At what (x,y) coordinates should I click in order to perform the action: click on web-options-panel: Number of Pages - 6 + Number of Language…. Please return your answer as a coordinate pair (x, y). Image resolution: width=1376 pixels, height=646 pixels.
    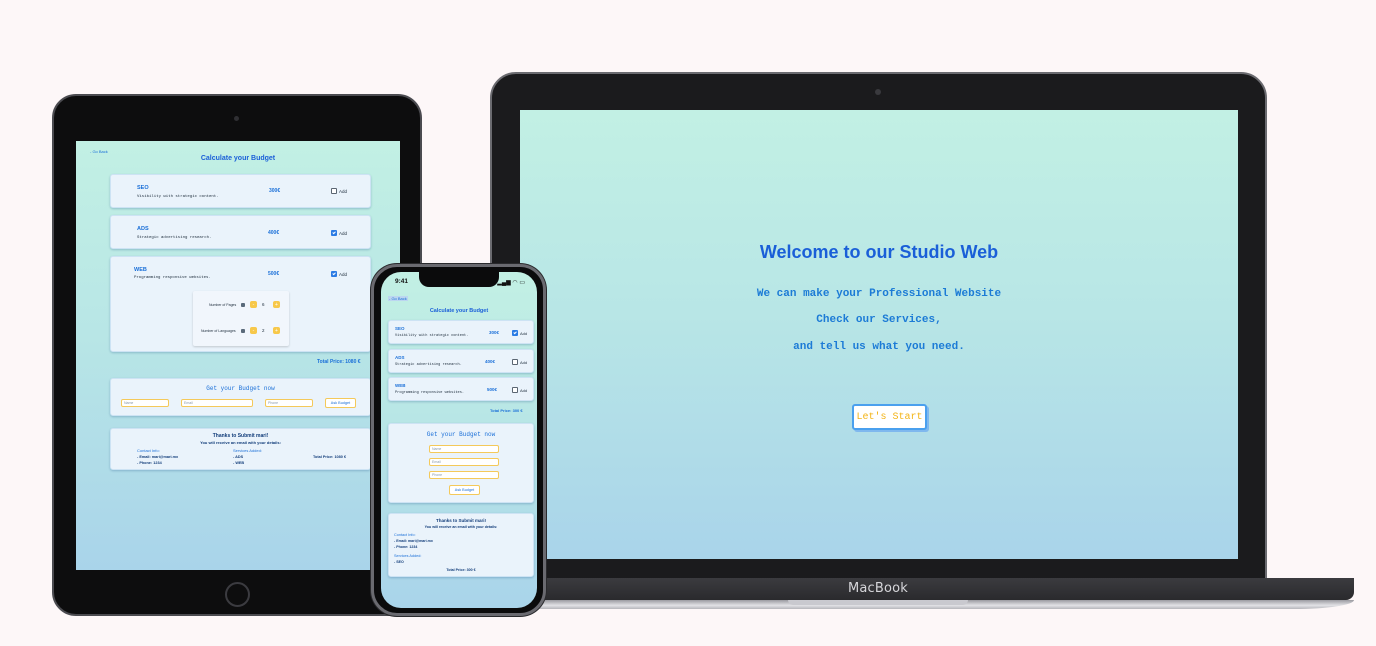
    Looking at the image, I should click on (241, 318).